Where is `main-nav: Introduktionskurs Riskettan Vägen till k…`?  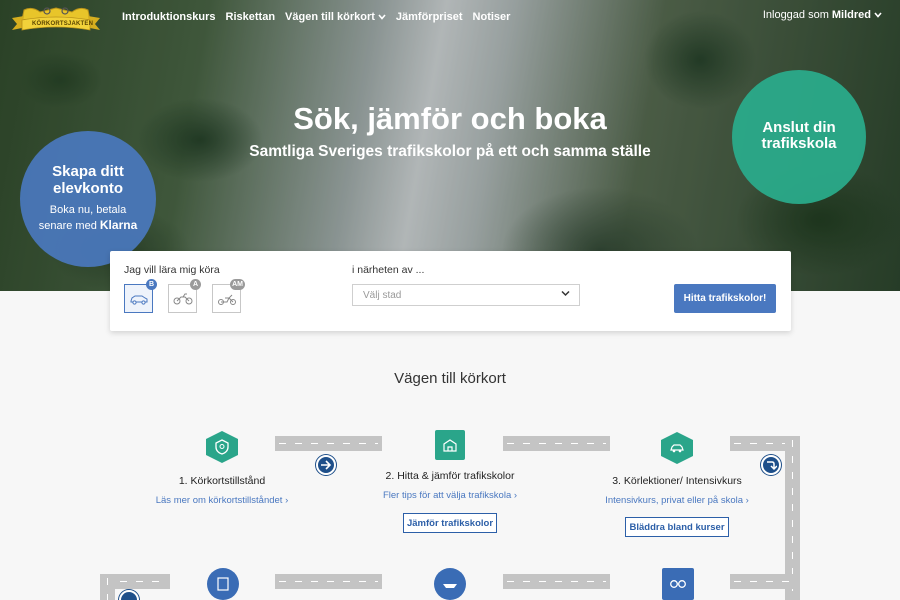 main-nav: Introduktionskurs Riskettan Vägen till k… is located at coordinates (316, 17).